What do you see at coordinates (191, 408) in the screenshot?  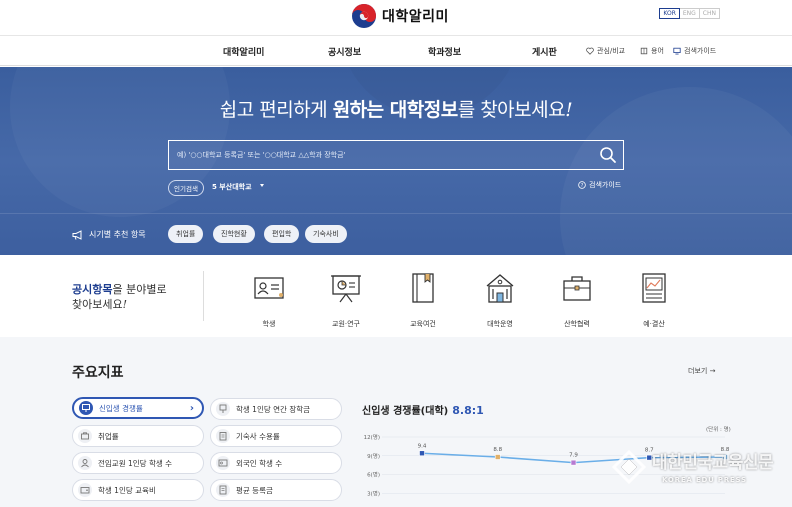 I see `chevron-right-icon: ›` at bounding box center [191, 408].